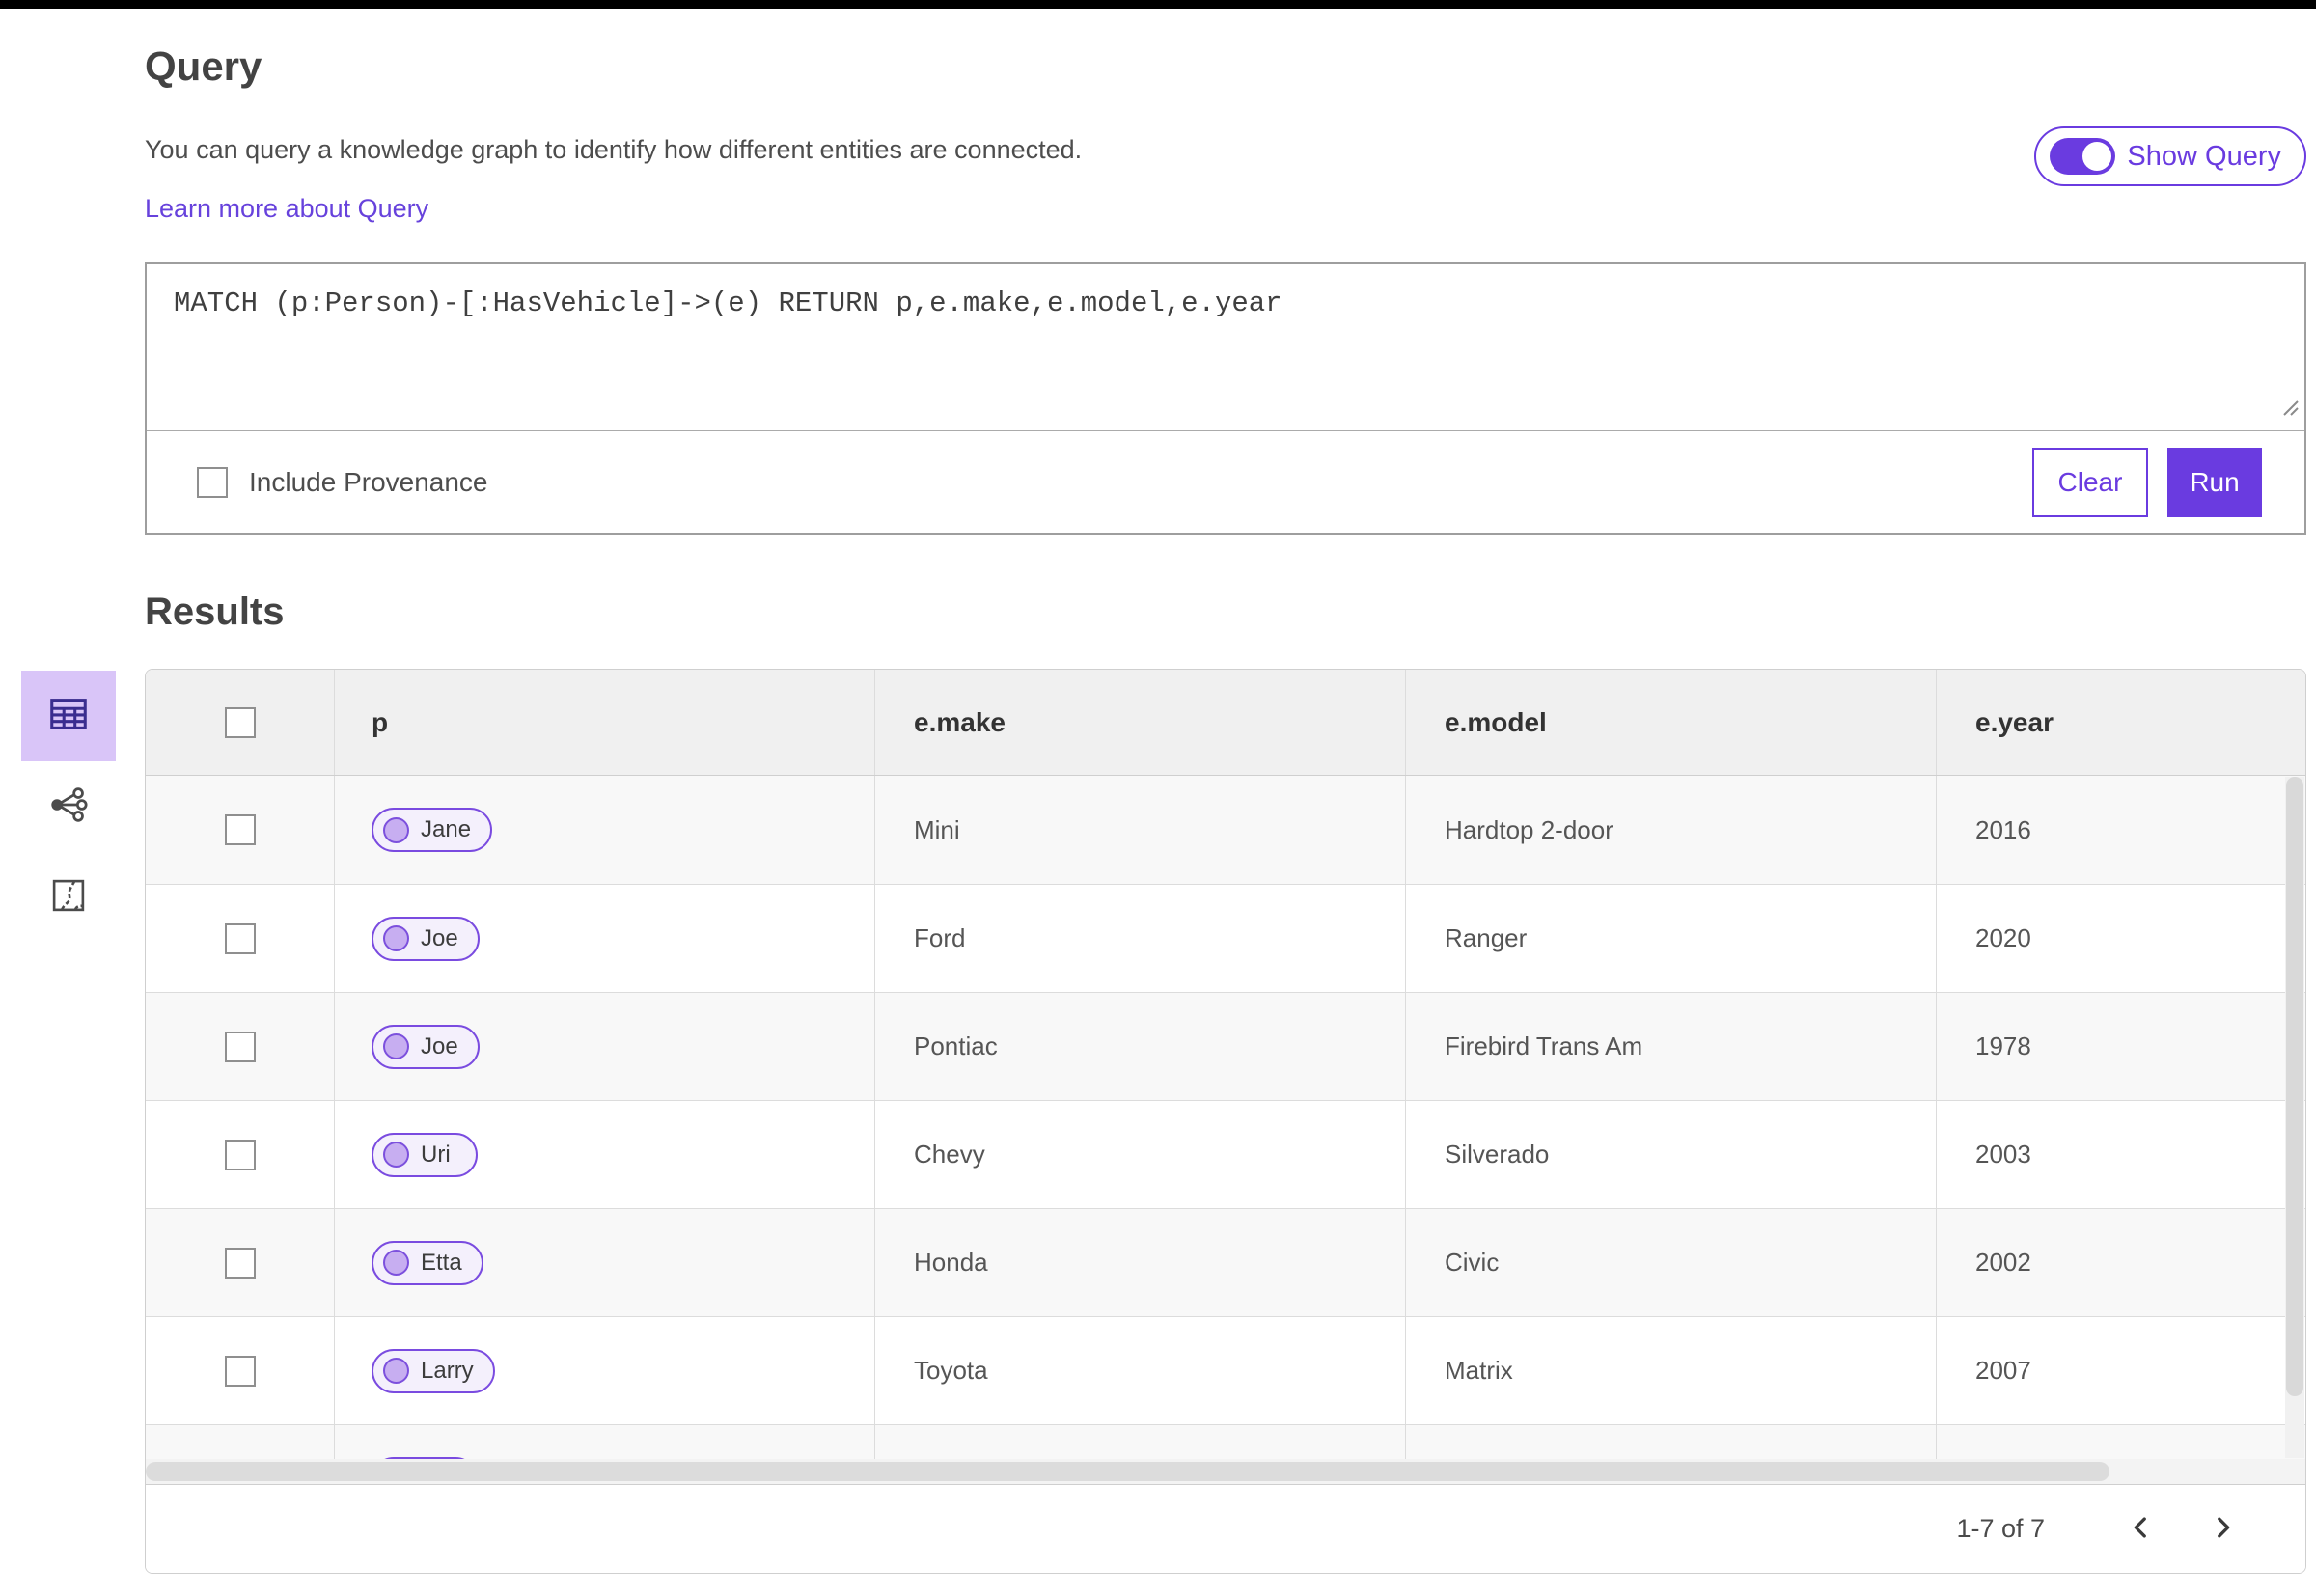 The image size is (2316, 1596). I want to click on person-name: Larry, so click(447, 1371).